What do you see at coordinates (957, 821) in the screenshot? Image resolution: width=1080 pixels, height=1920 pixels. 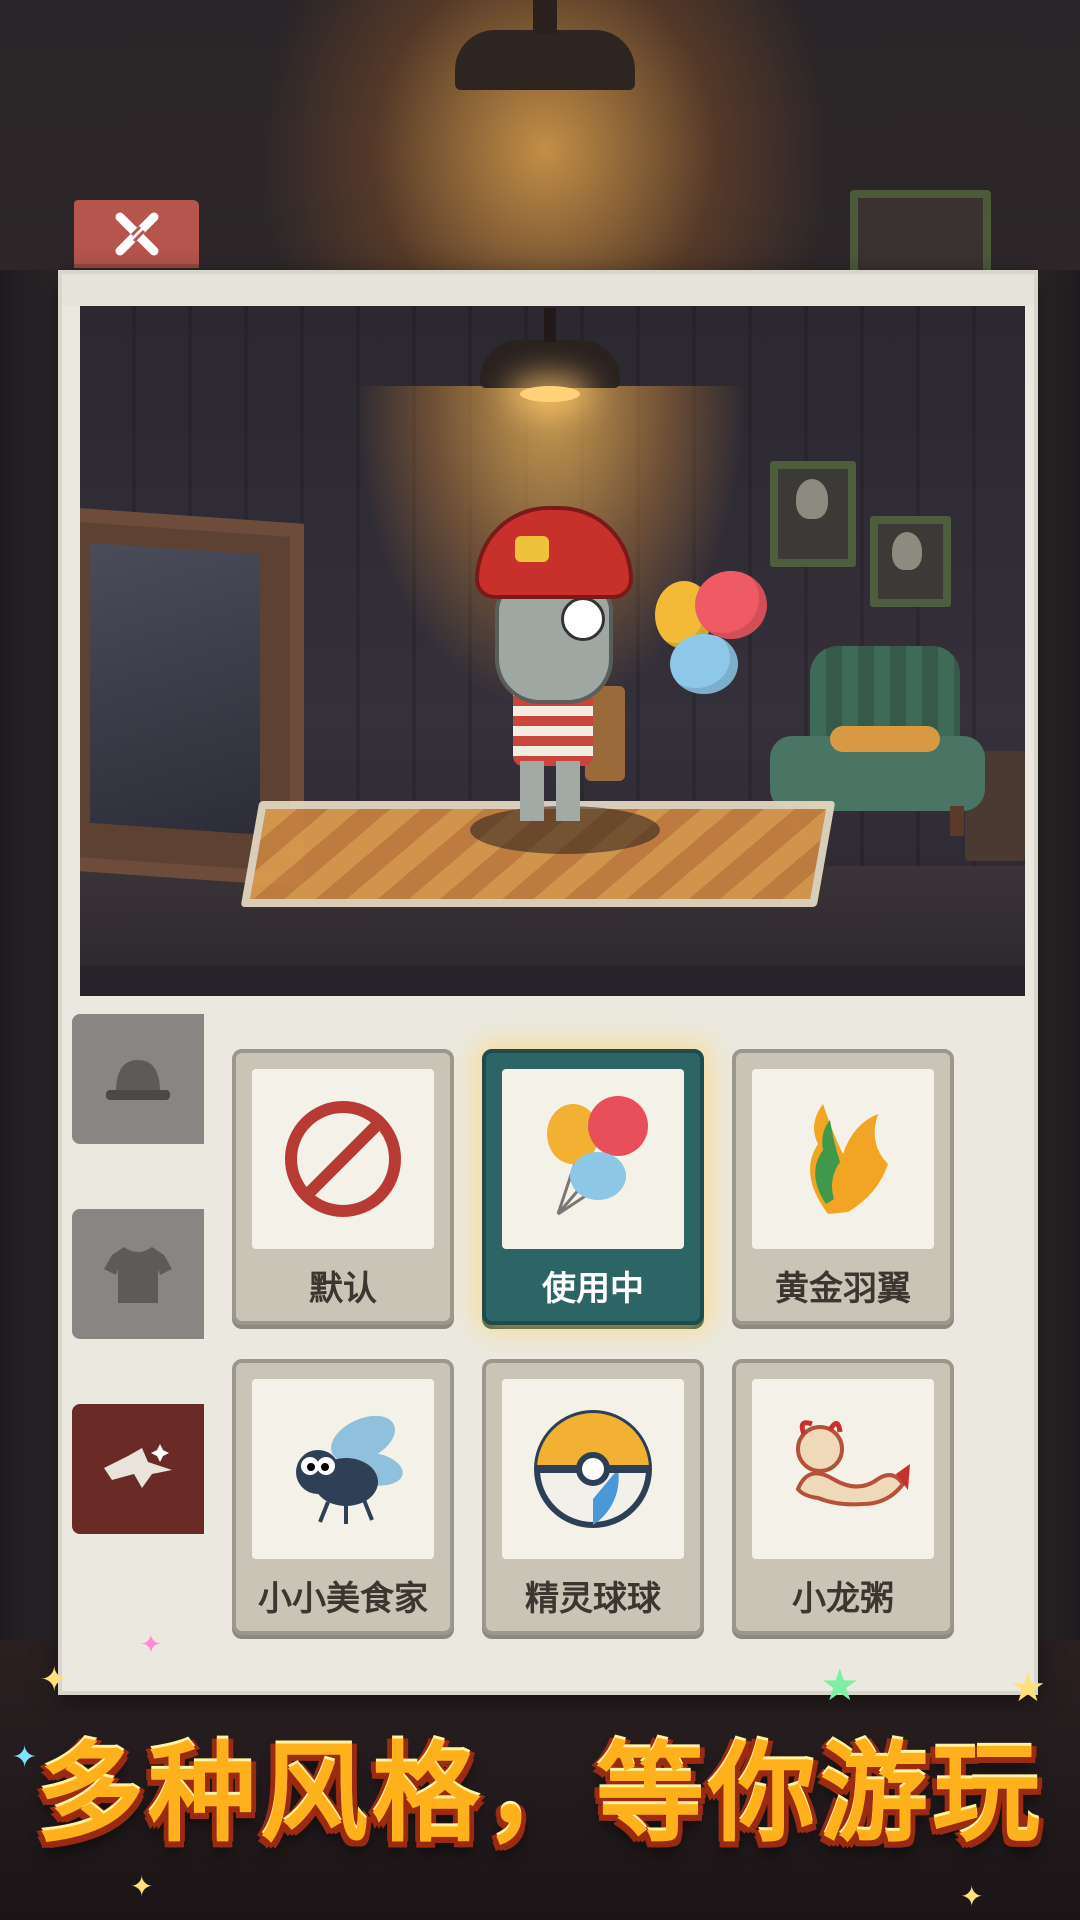 I see `armchair-leg` at bounding box center [957, 821].